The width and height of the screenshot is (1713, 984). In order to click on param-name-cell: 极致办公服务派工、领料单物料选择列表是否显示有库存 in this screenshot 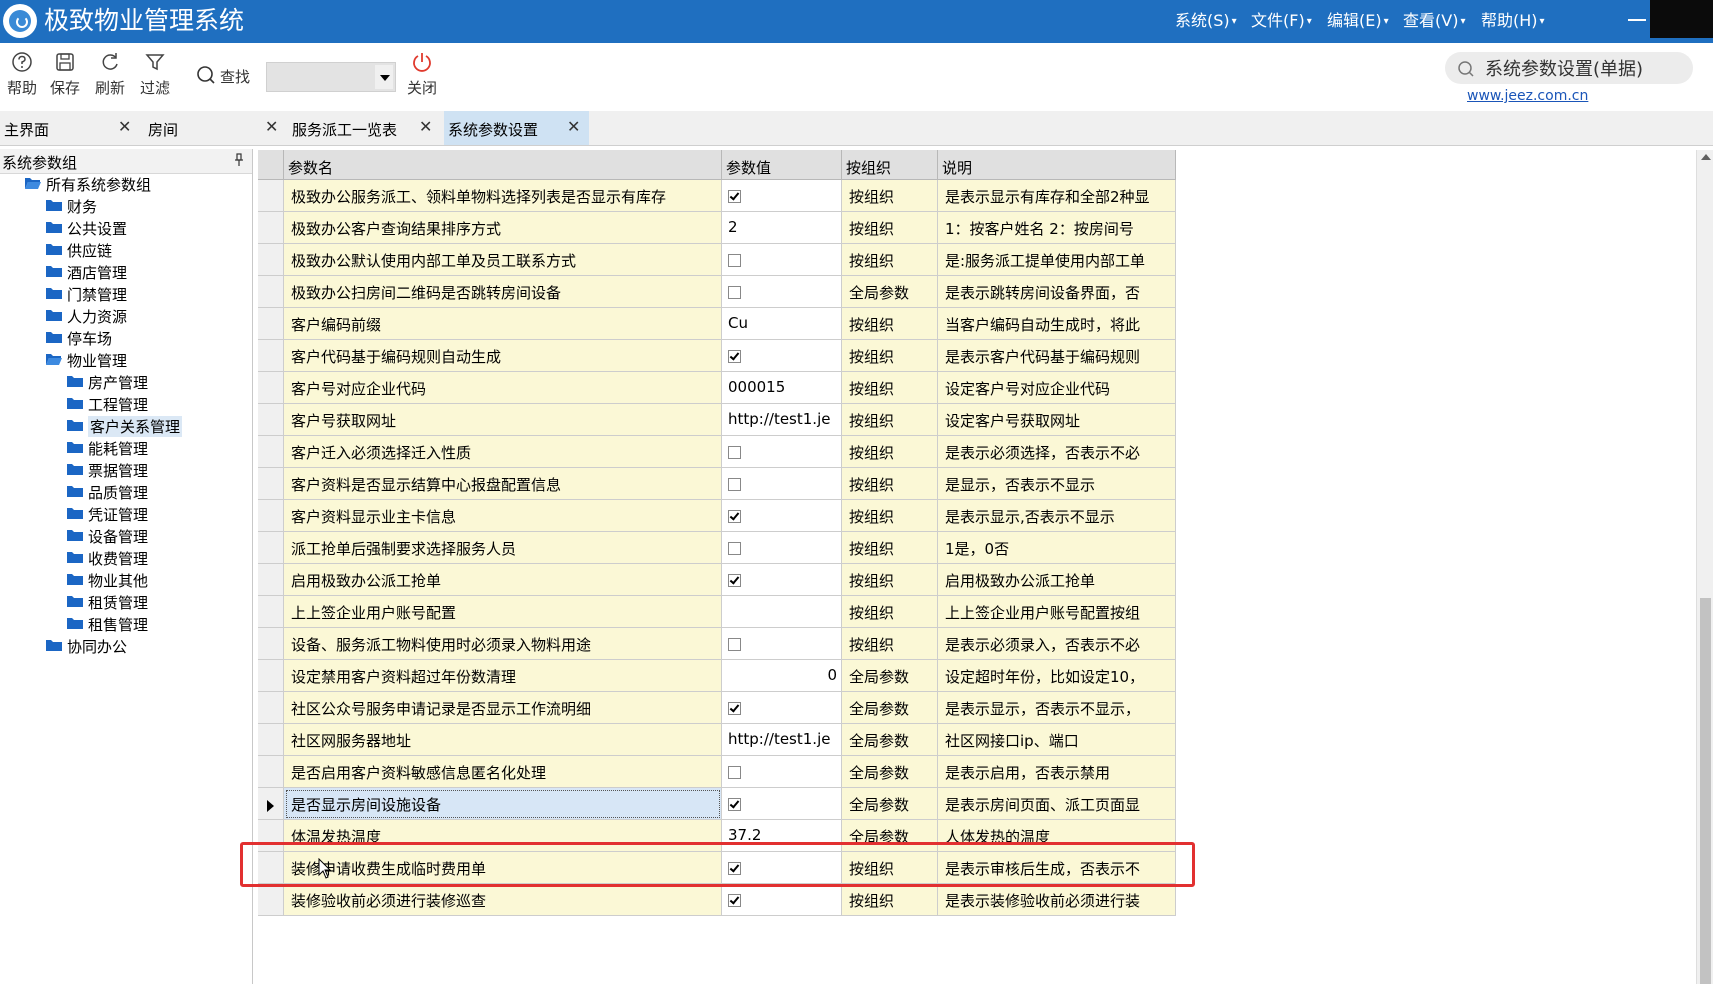, I will do `click(503, 196)`.